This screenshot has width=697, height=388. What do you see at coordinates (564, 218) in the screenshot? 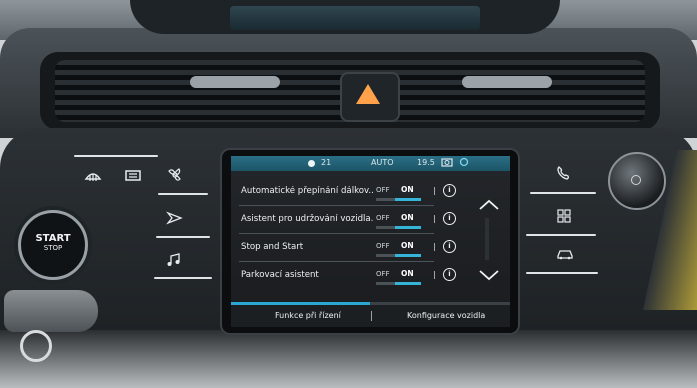
I see `apps-grid-icon` at bounding box center [564, 218].